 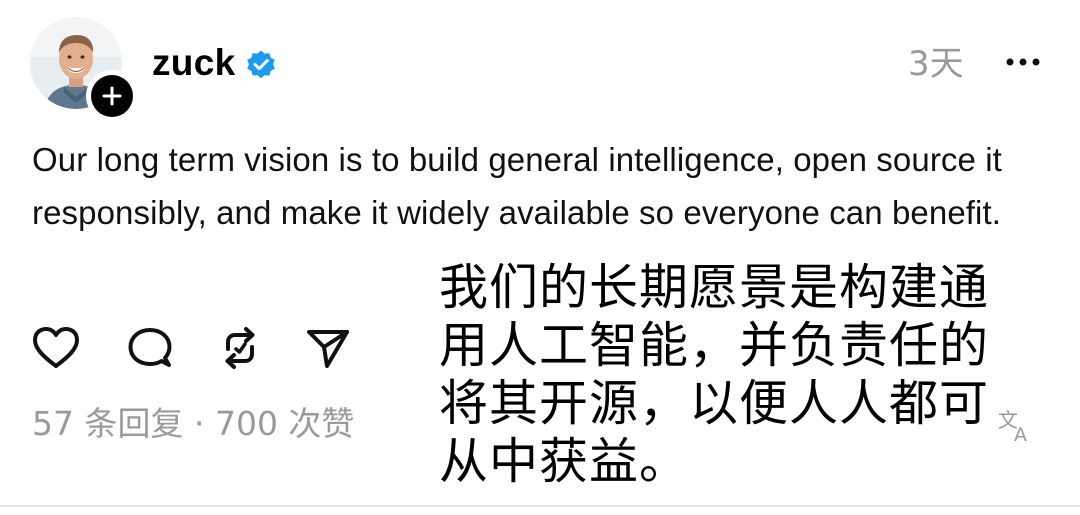 I want to click on svg-text: A, so click(x=1020, y=434).